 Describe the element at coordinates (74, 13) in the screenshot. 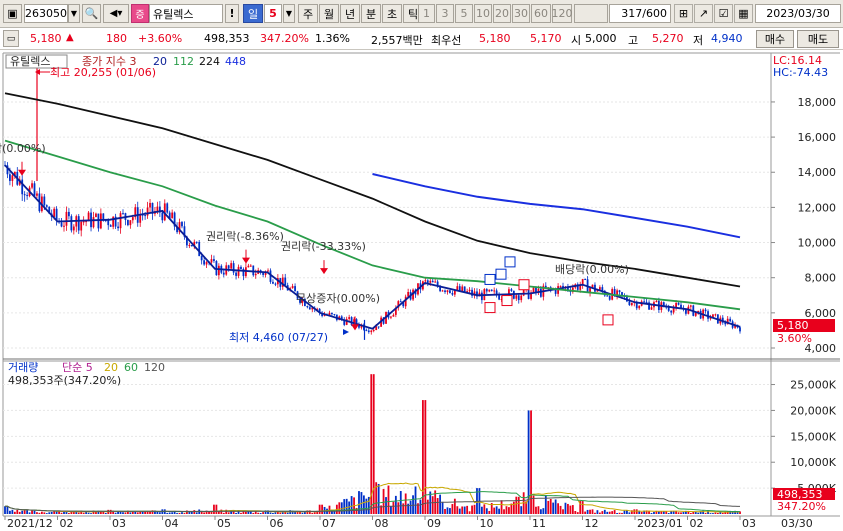

I see `code-dropdown-arrow-icon: ▼` at that location.